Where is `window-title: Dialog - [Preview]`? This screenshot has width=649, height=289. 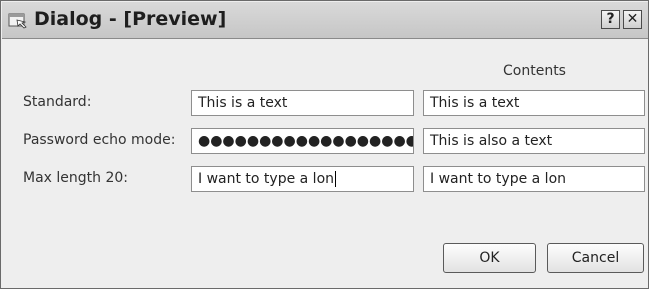 window-title: Dialog - [Preview] is located at coordinates (130, 19).